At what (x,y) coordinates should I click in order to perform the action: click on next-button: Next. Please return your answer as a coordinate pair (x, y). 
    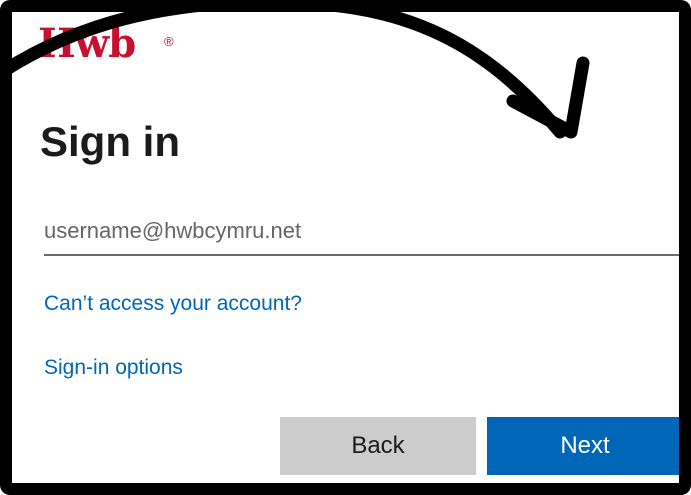
    Looking at the image, I should click on (583, 446).